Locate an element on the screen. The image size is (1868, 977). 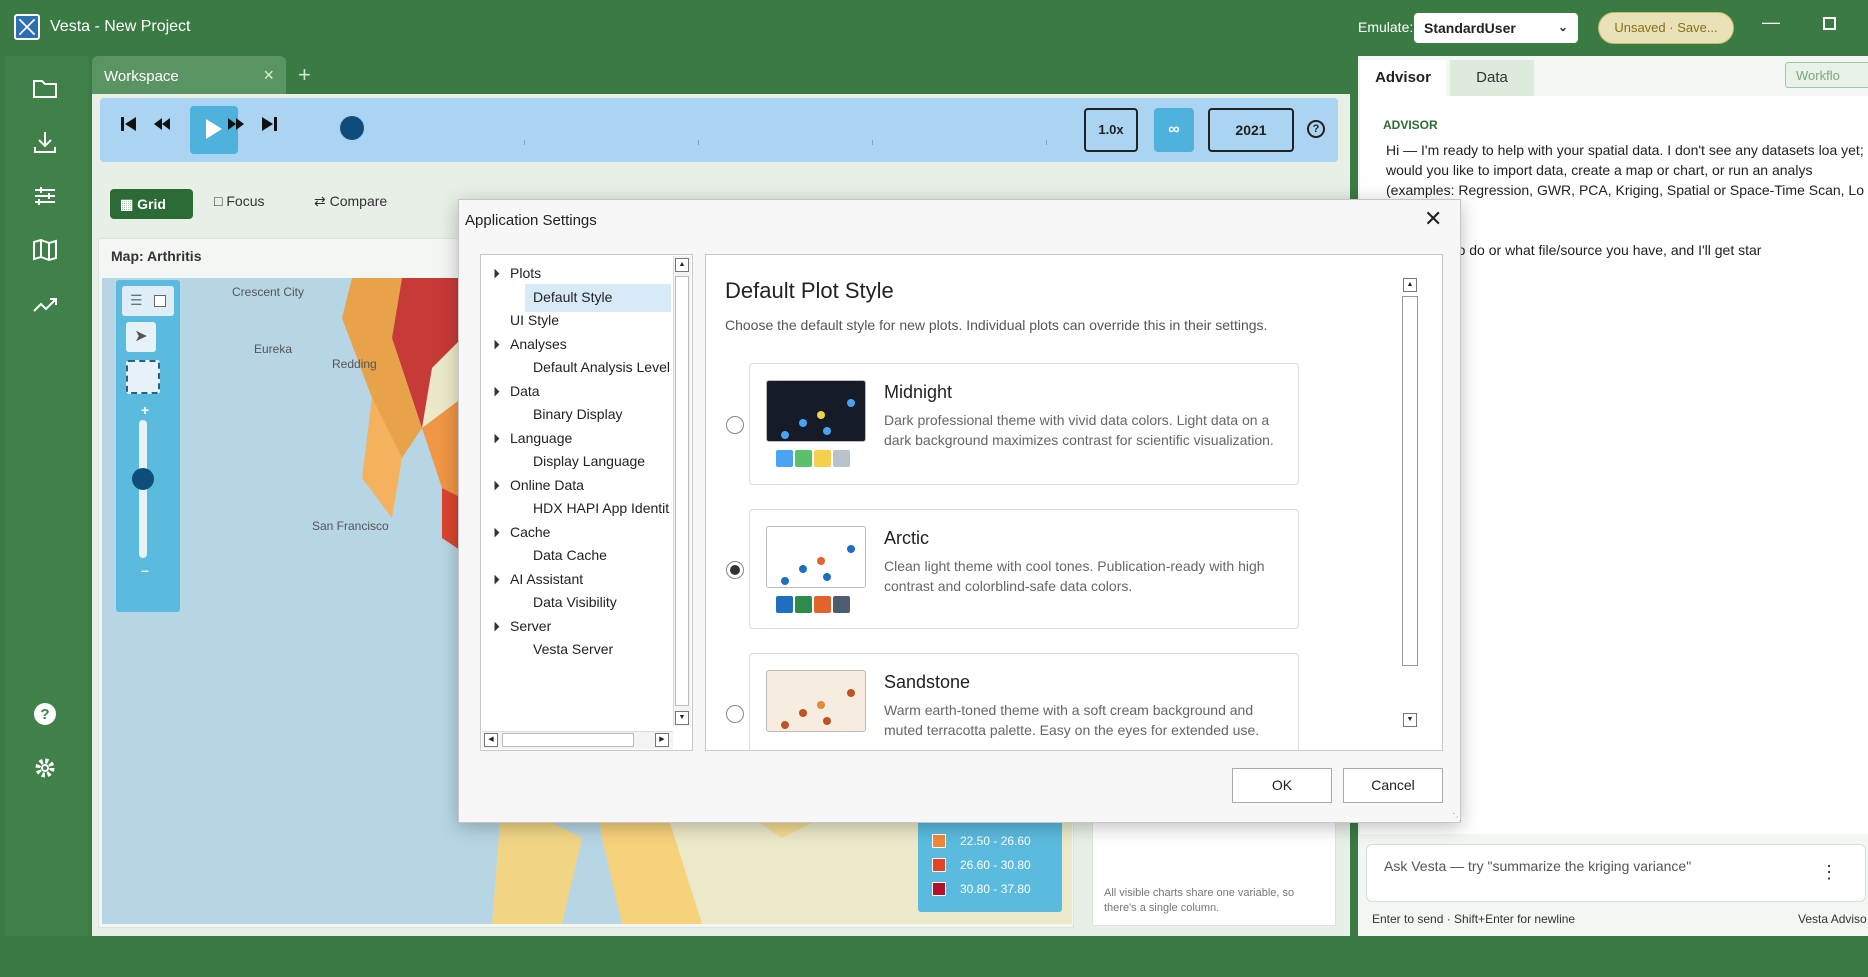
tree-item: Analyses is located at coordinates (538, 344).